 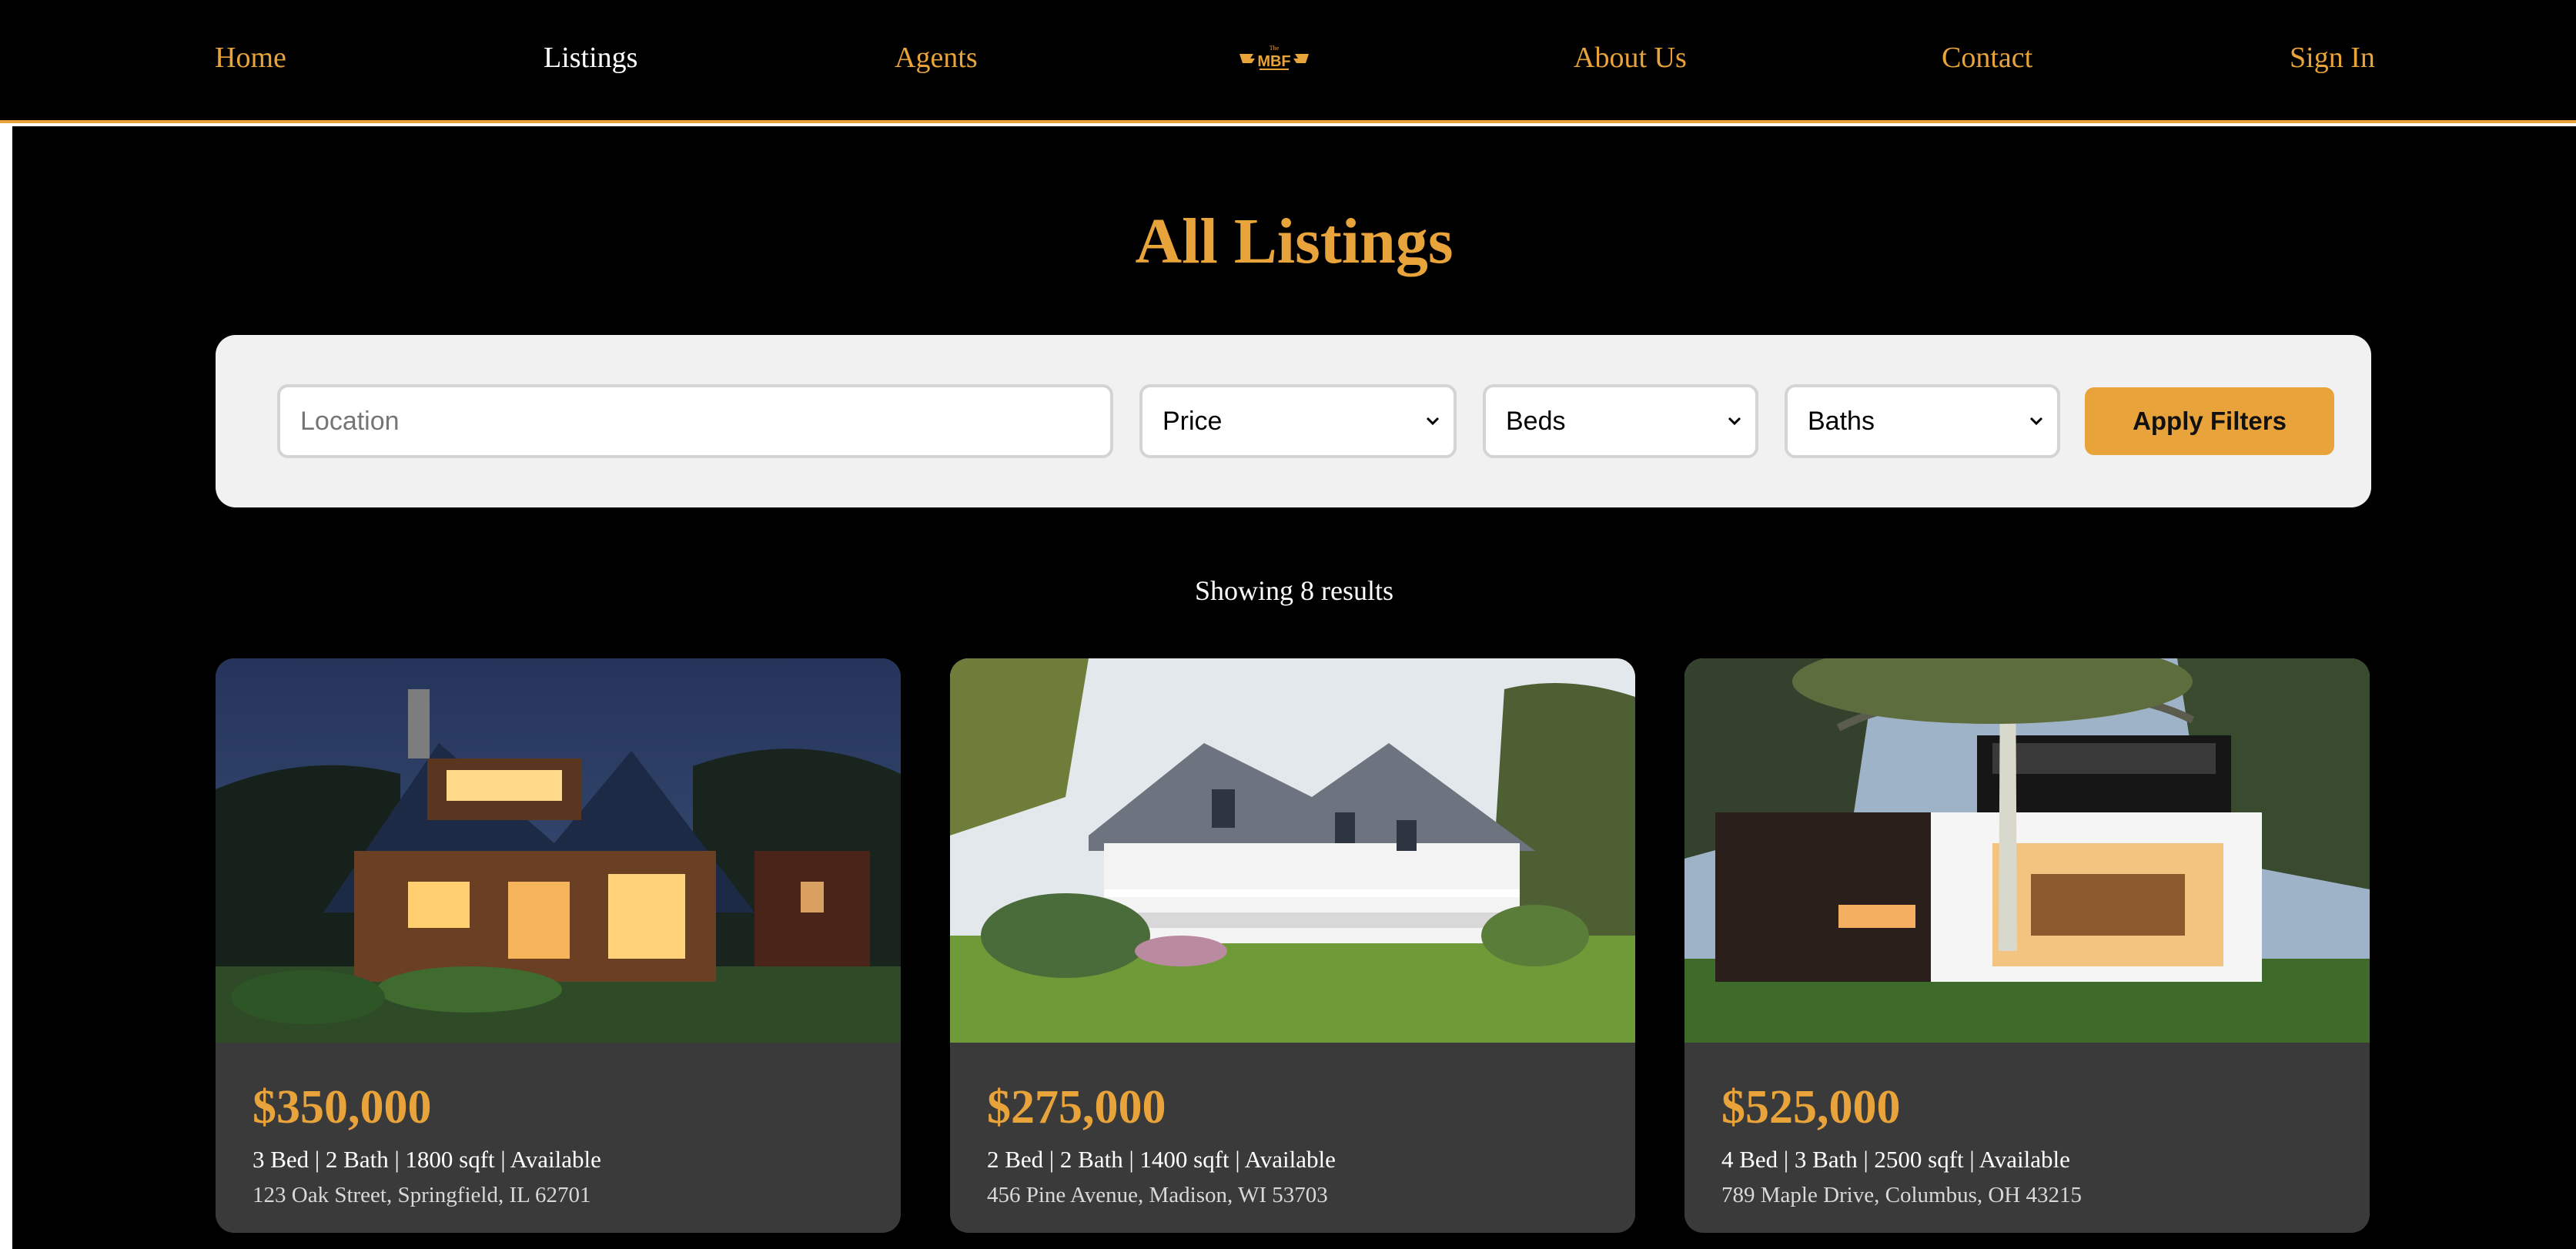 What do you see at coordinates (1275, 48) in the screenshot?
I see `logo-small-text: The` at bounding box center [1275, 48].